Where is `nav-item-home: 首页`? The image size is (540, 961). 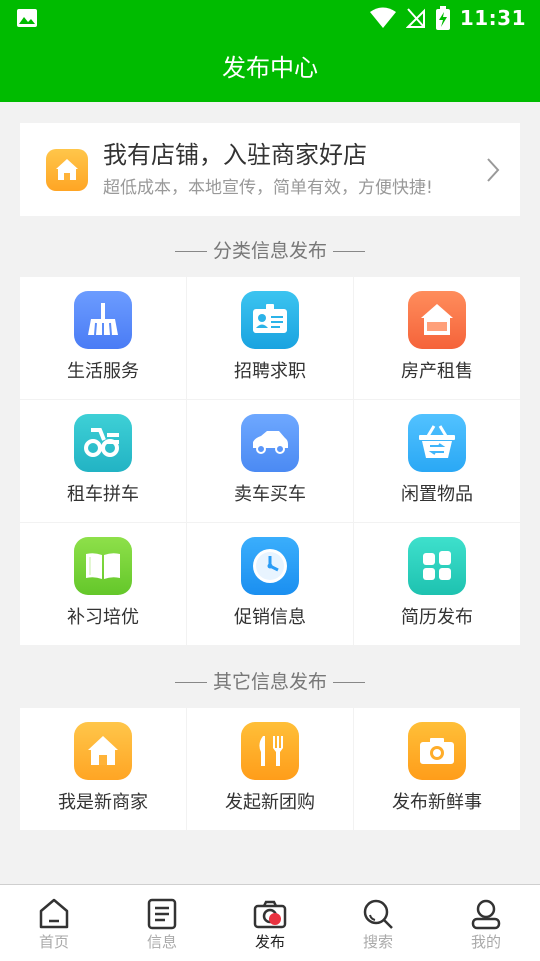
nav-item-home: 首页 is located at coordinates (54, 923).